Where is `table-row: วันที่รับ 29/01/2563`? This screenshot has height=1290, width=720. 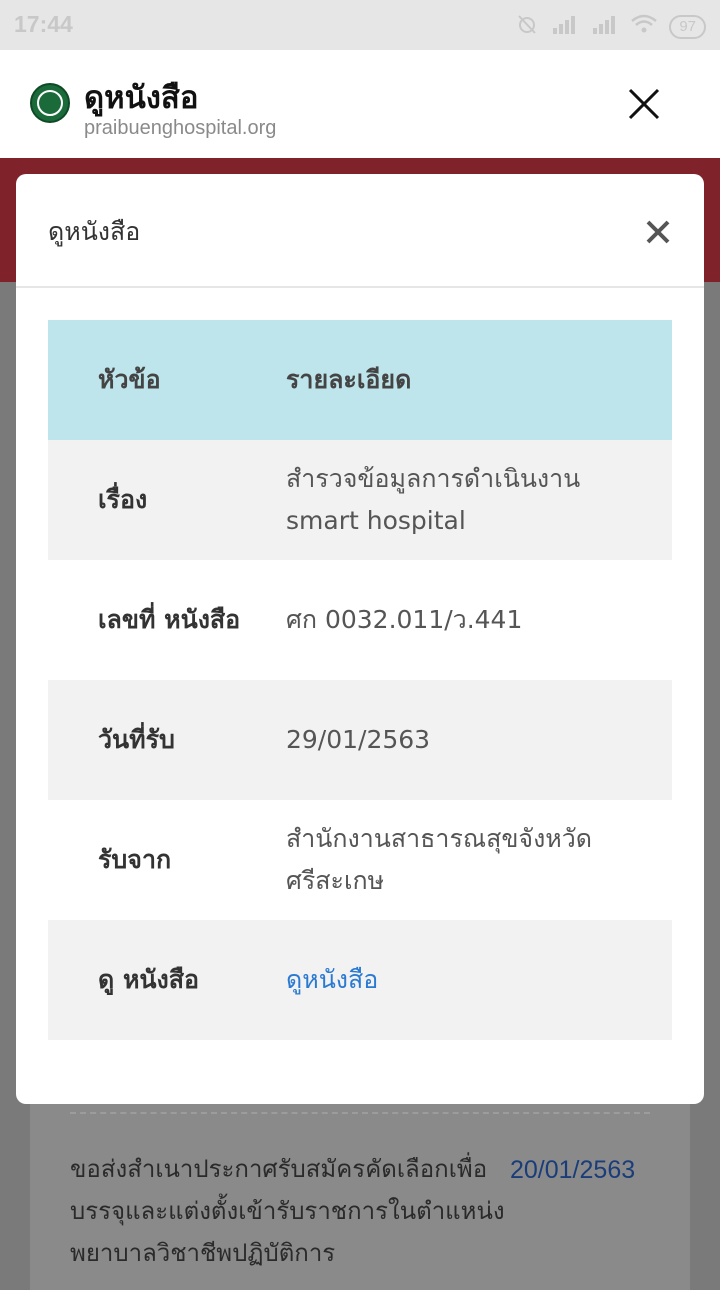
table-row: วันที่รับ 29/01/2563 is located at coordinates (360, 740).